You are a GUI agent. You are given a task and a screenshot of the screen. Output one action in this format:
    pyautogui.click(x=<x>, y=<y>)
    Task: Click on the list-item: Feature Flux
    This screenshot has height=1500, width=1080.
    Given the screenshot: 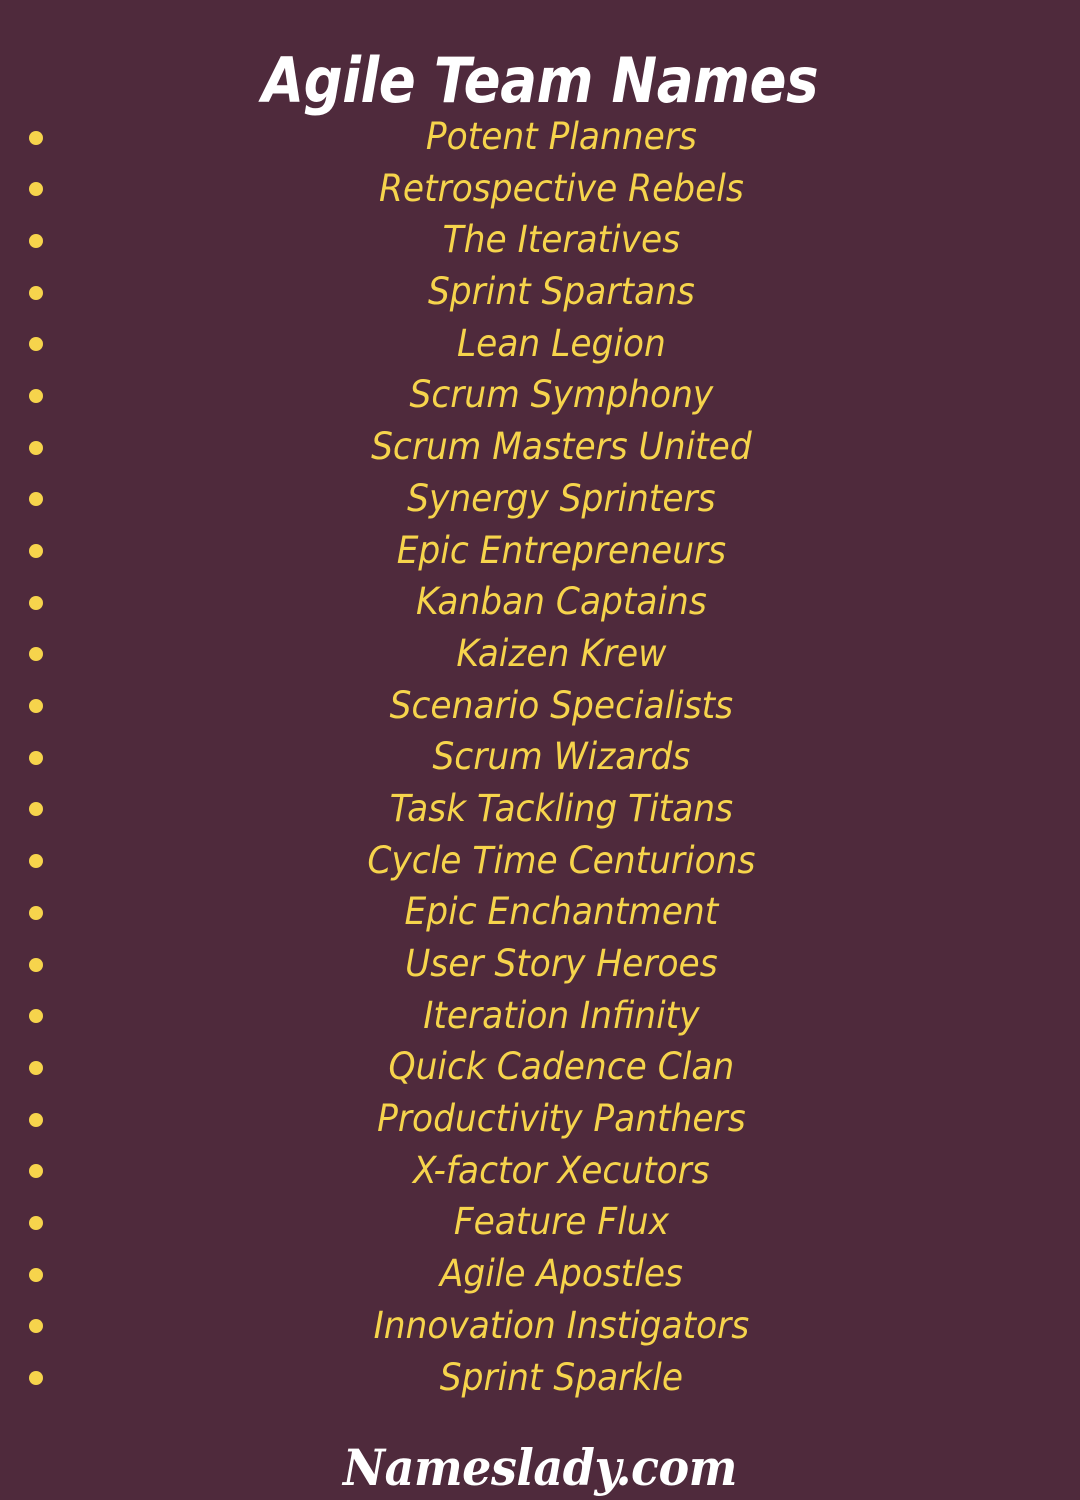 What is the action you would take?
    pyautogui.click(x=540, y=1222)
    